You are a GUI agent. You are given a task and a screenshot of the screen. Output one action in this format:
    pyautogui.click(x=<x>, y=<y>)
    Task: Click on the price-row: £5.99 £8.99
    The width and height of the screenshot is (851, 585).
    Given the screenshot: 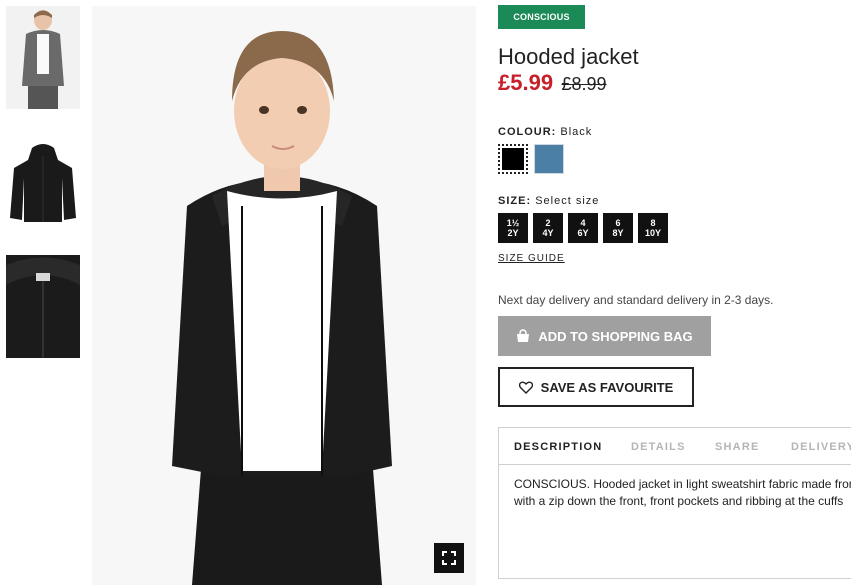 What is the action you would take?
    pyautogui.click(x=552, y=83)
    